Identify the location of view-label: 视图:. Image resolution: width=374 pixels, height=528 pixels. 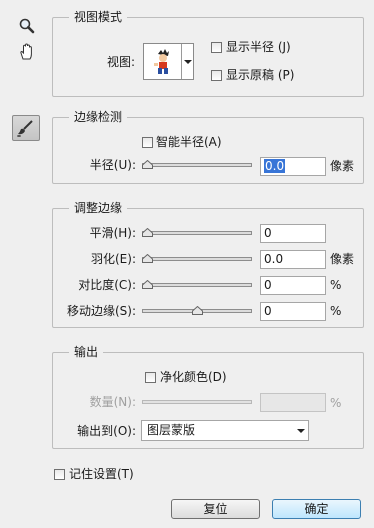
(121, 62).